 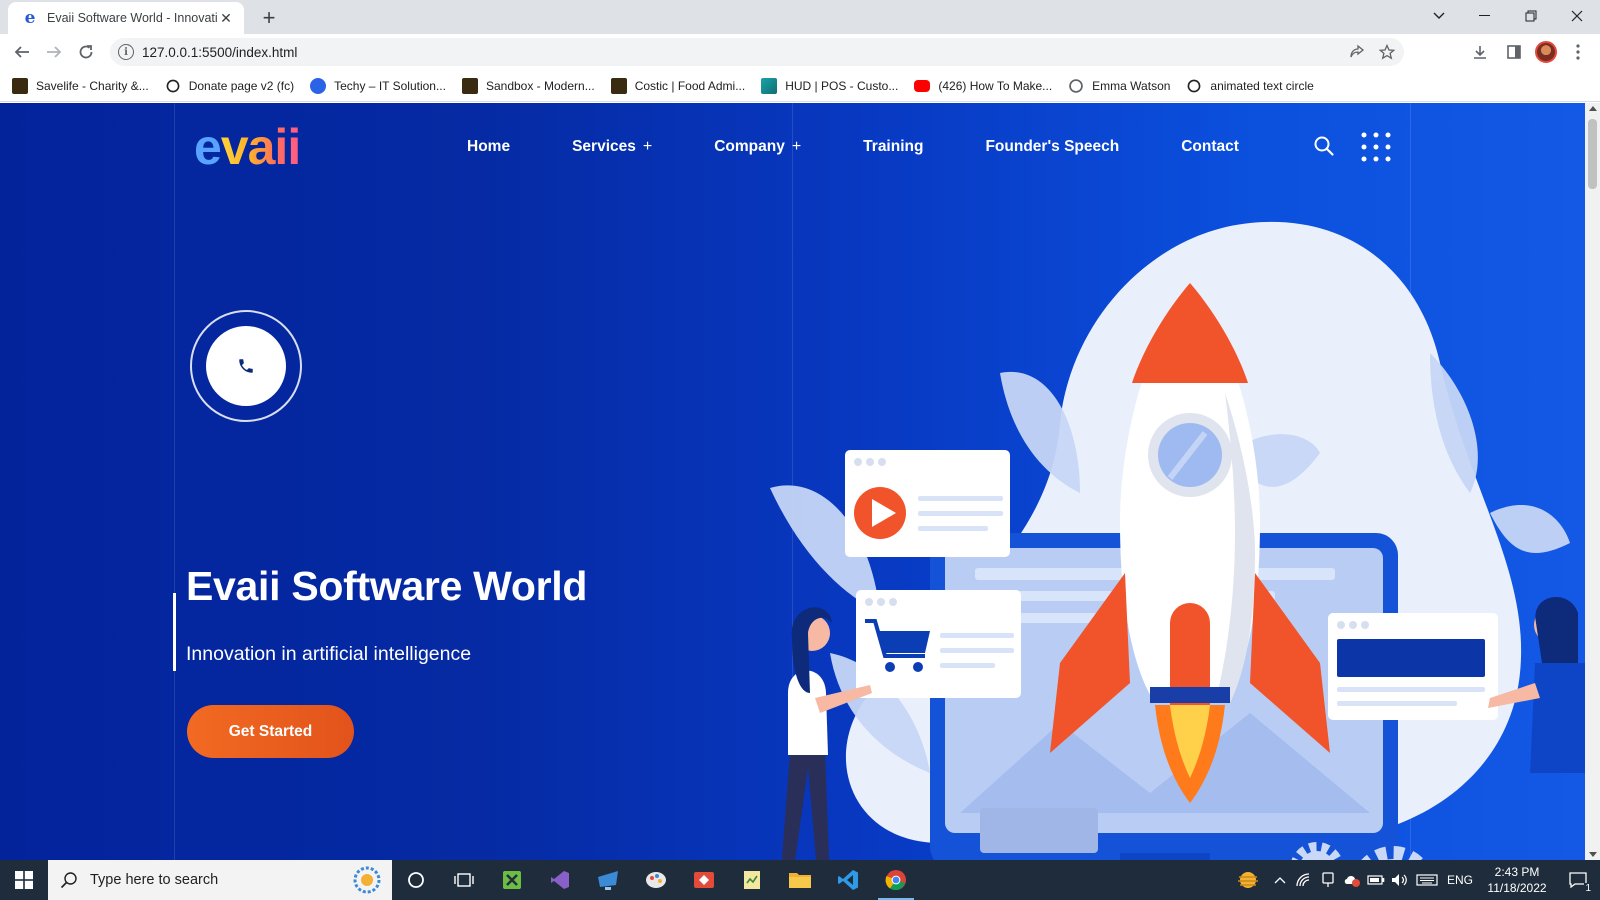 I want to click on phone-icon, so click(x=246, y=366).